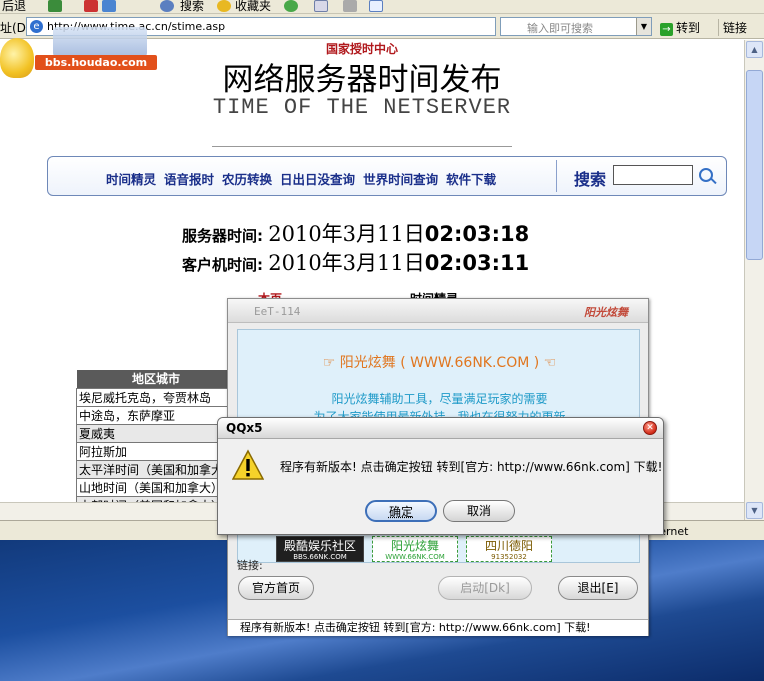 Image resolution: width=764 pixels, height=681 pixels. Describe the element at coordinates (754, 510) in the screenshot. I see `scroll-down-icon: ▼` at that location.